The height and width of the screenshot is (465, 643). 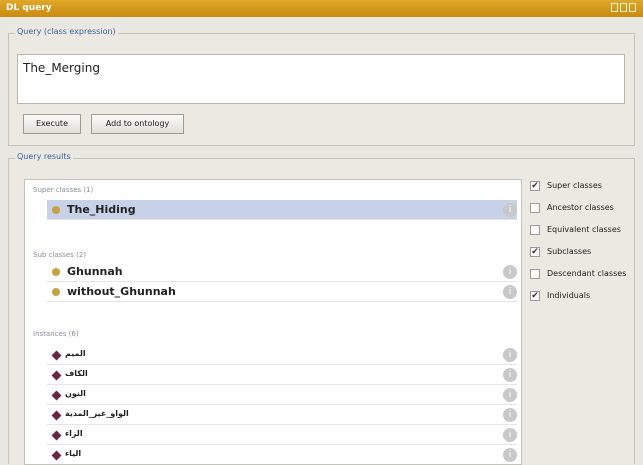 I want to click on sub-class-row: Ghunnah i, so click(x=282, y=272).